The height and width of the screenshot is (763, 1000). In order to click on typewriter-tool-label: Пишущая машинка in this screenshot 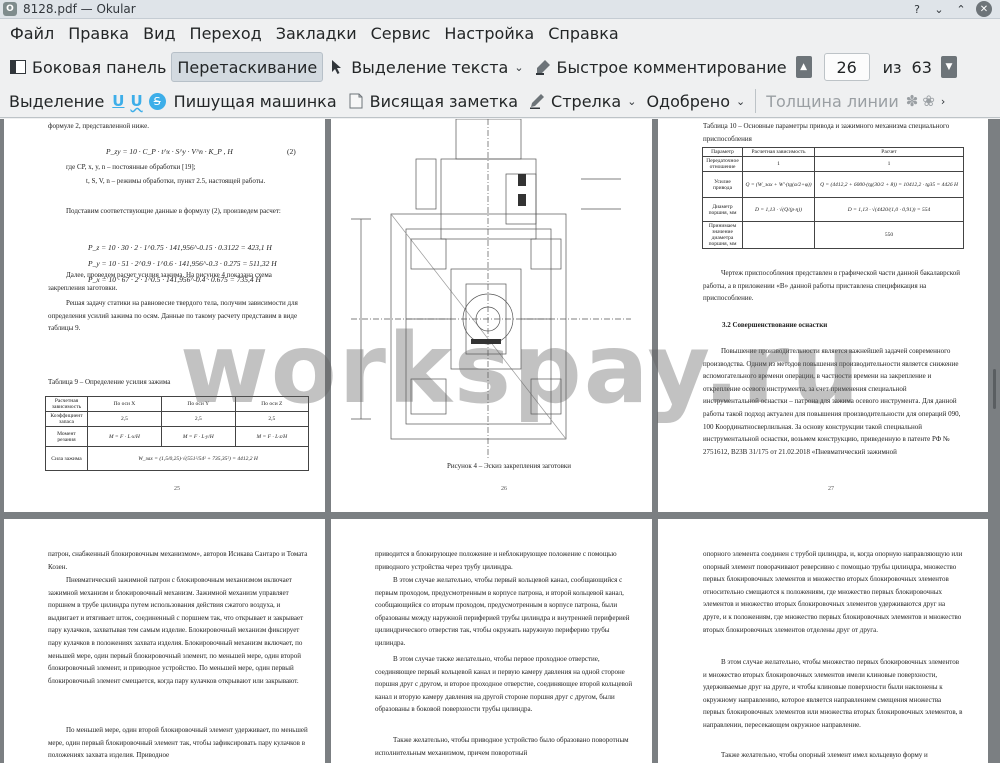, I will do `click(255, 101)`.